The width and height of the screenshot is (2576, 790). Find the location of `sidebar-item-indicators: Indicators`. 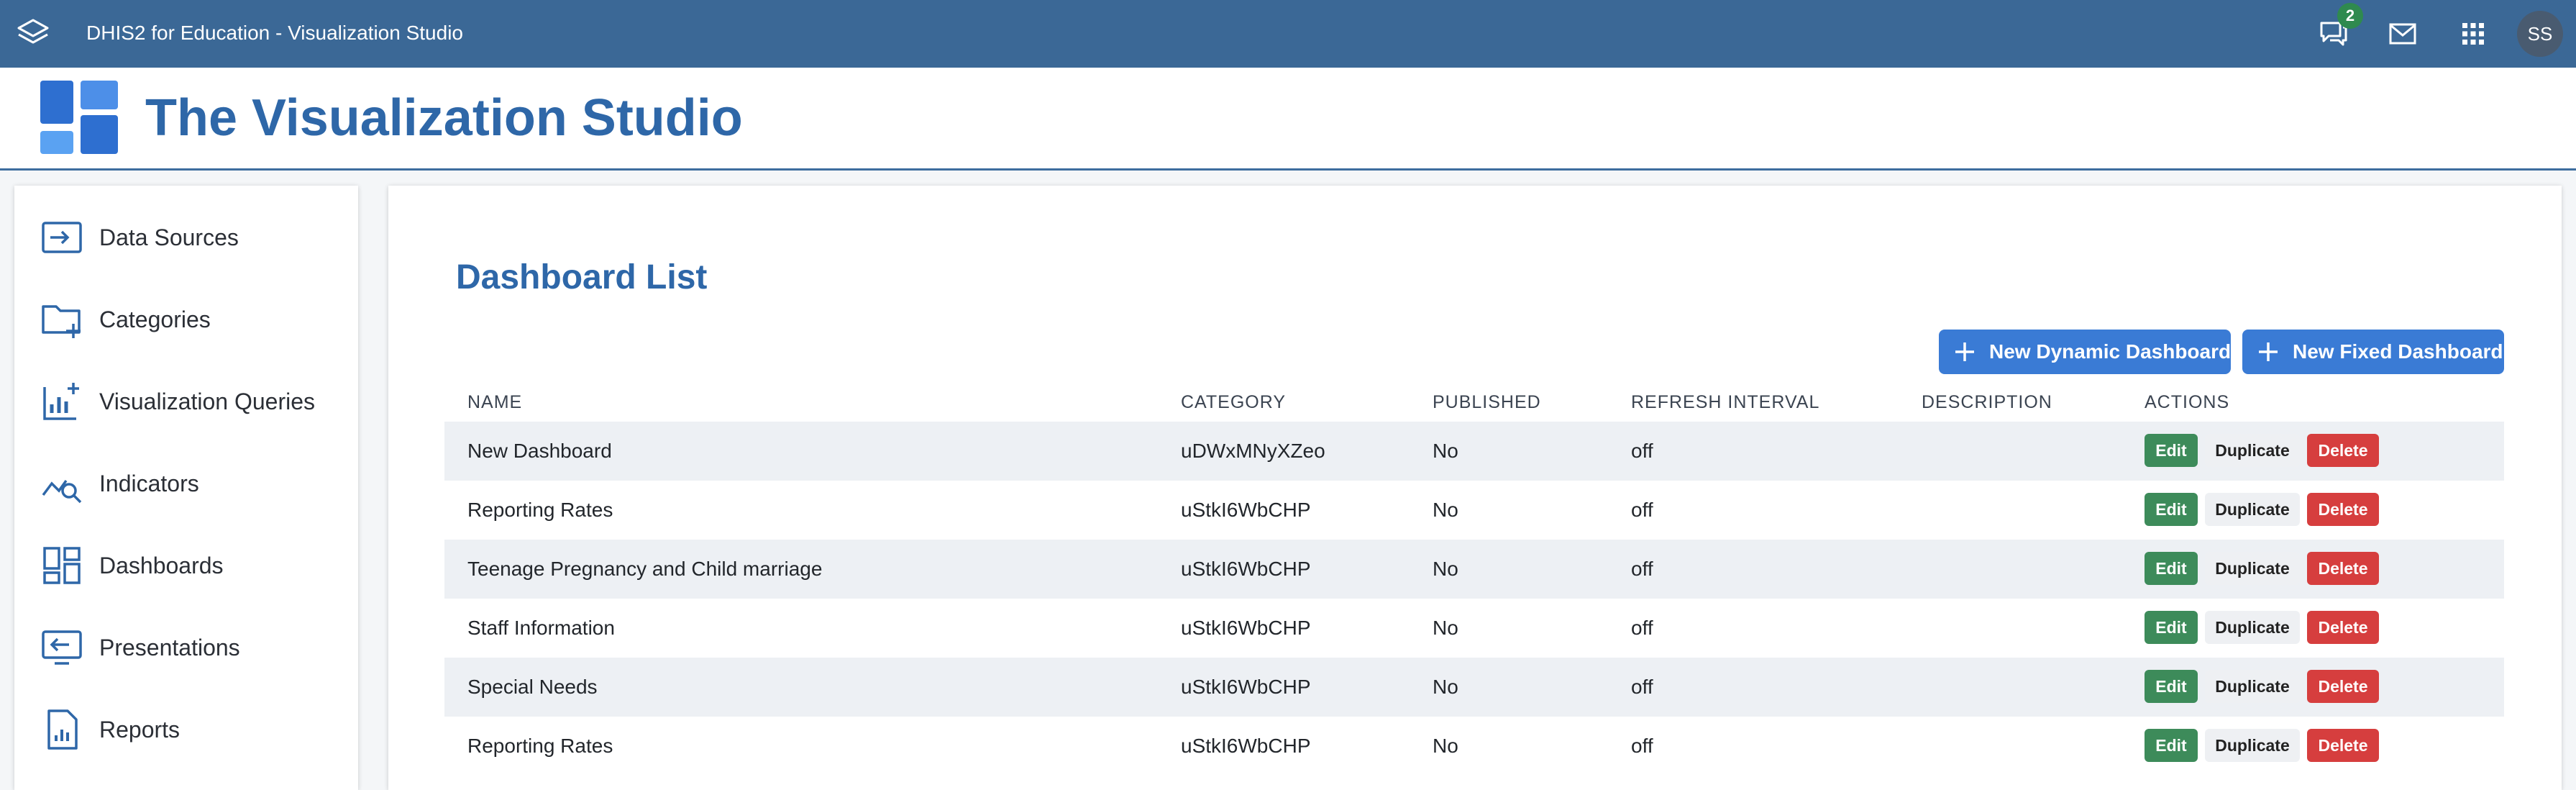

sidebar-item-indicators: Indicators is located at coordinates (186, 484).